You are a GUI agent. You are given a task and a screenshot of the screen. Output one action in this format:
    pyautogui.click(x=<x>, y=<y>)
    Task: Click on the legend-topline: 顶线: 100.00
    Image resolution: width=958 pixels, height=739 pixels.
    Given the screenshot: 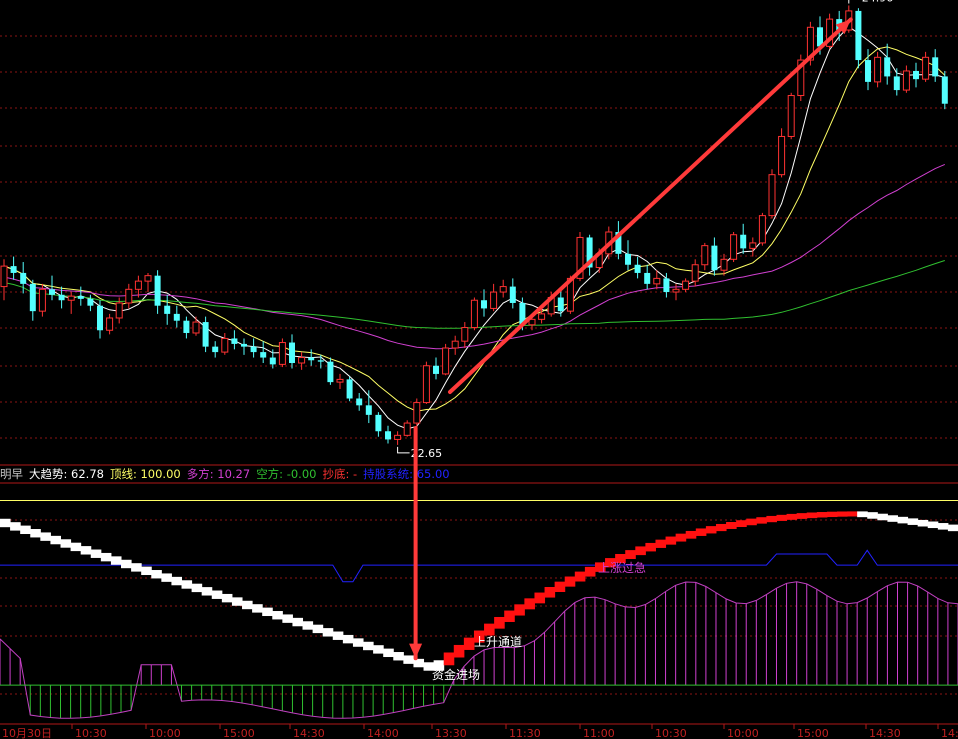 What is the action you would take?
    pyautogui.click(x=145, y=474)
    